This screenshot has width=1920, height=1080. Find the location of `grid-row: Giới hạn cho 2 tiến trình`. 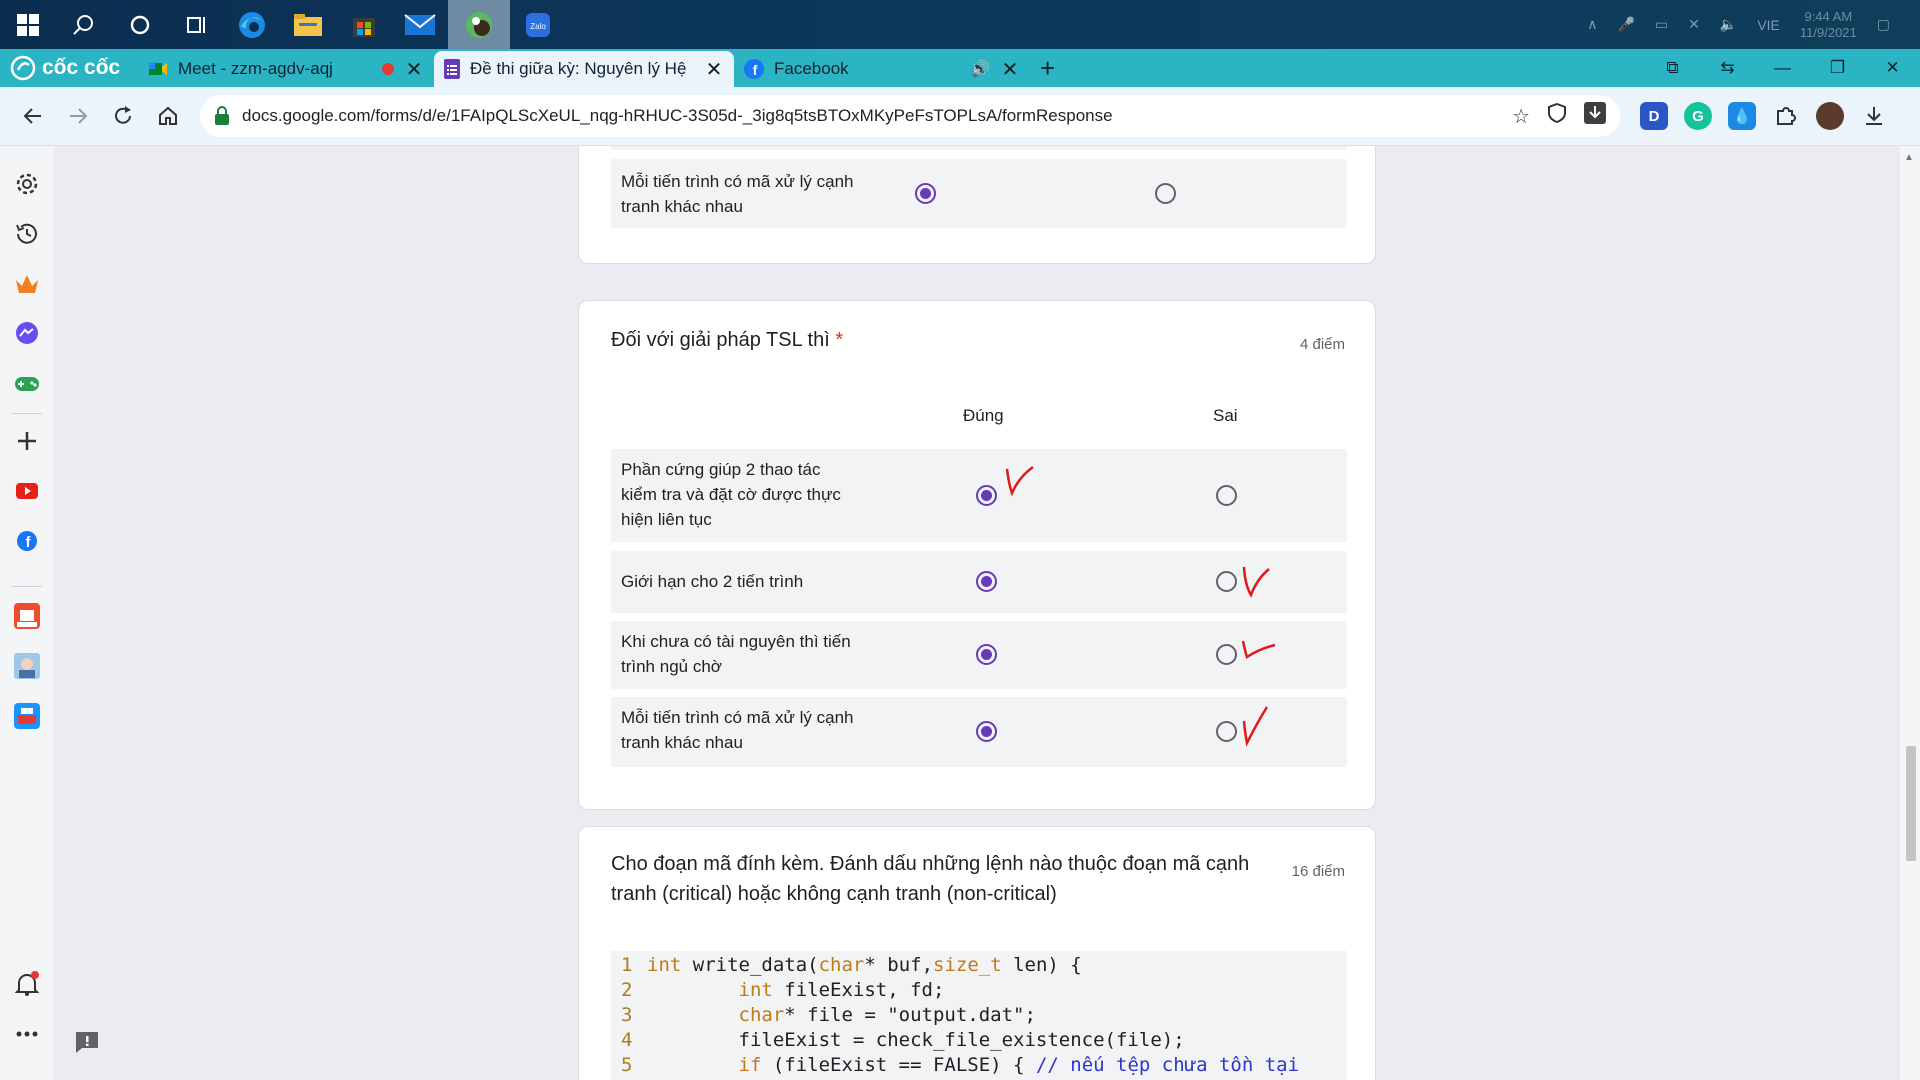

grid-row: Giới hạn cho 2 tiến trình is located at coordinates (979, 582).